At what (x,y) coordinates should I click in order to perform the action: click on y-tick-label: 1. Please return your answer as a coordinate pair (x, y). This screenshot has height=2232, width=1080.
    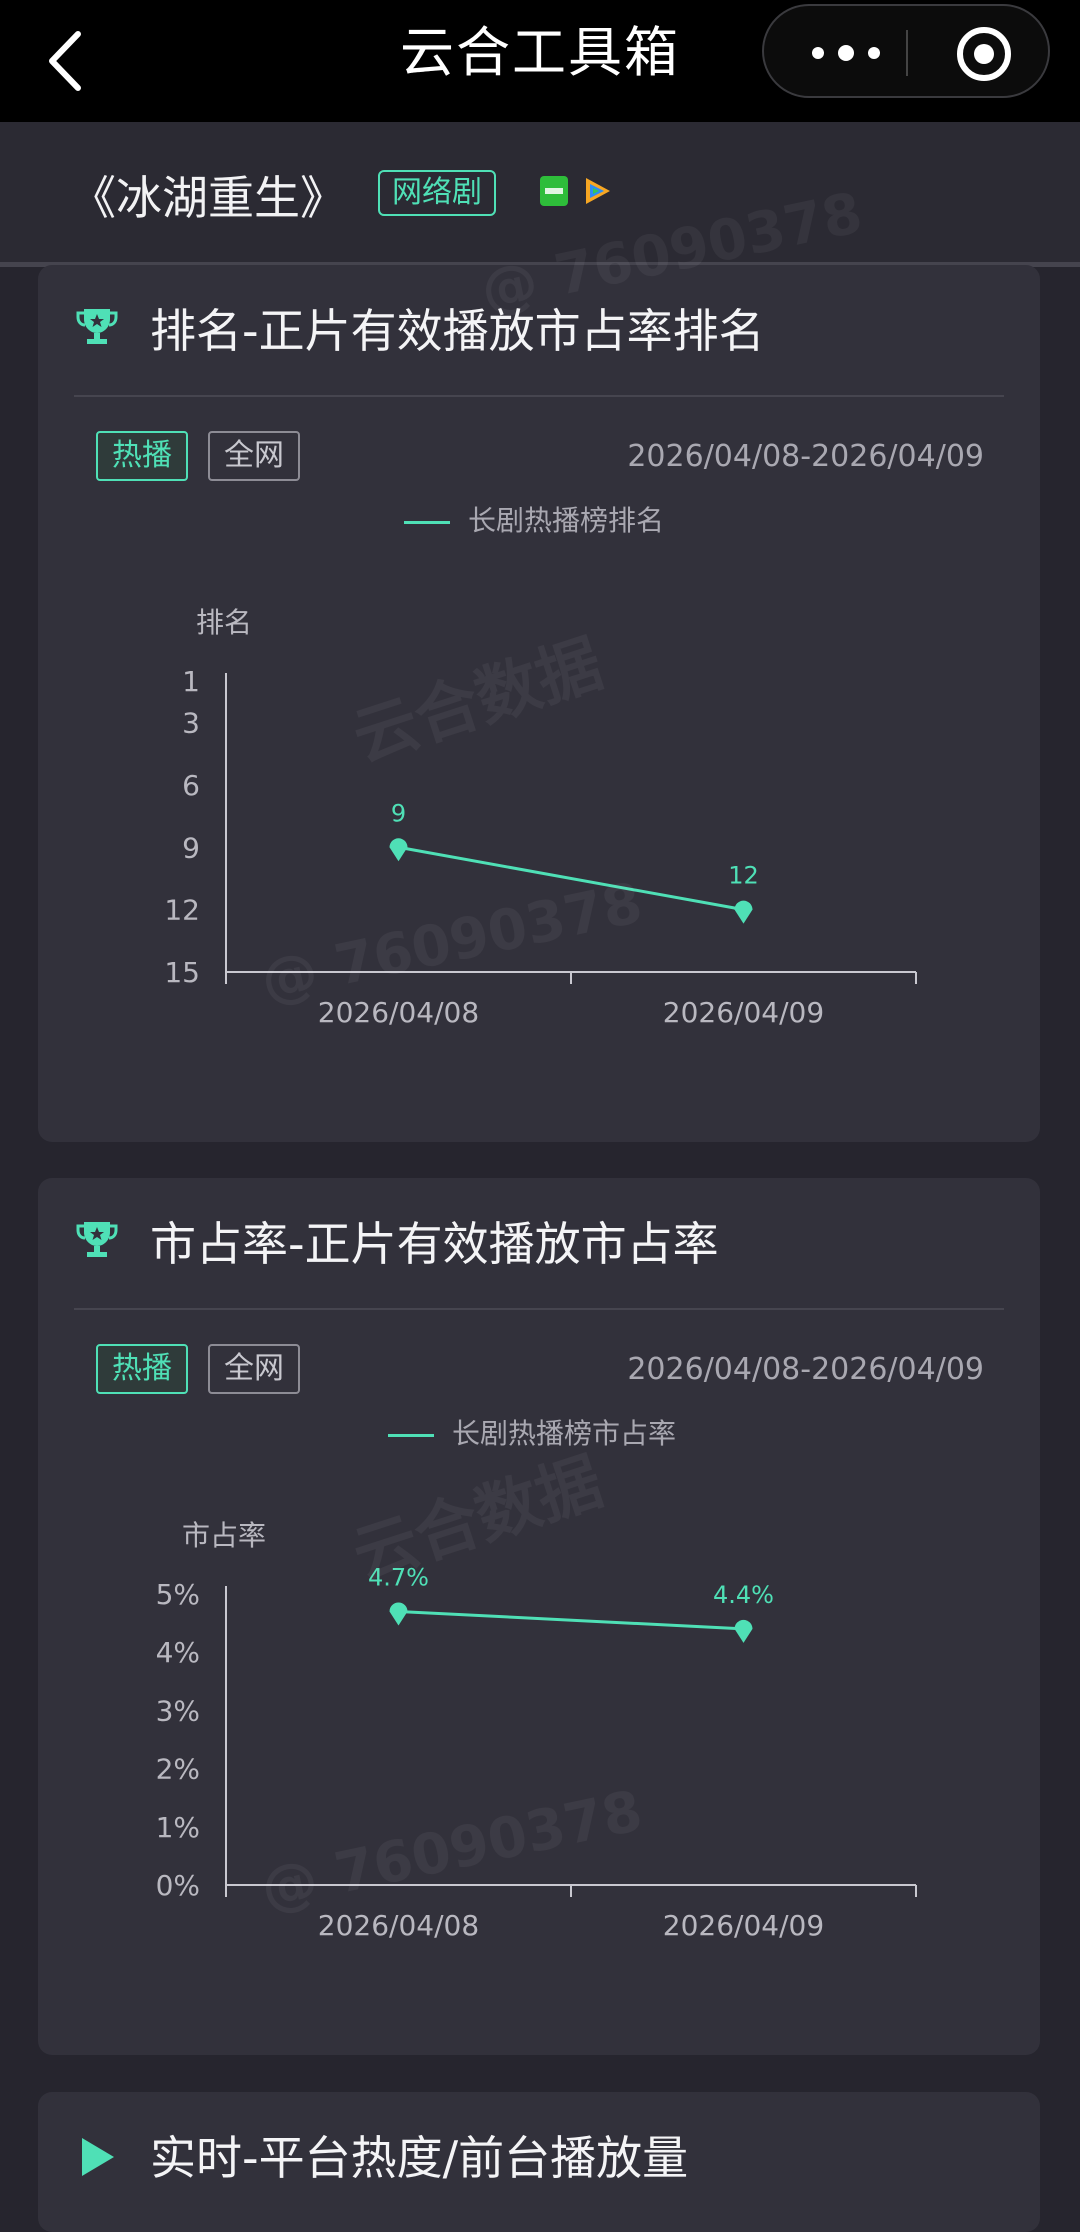
    Looking at the image, I should click on (191, 681).